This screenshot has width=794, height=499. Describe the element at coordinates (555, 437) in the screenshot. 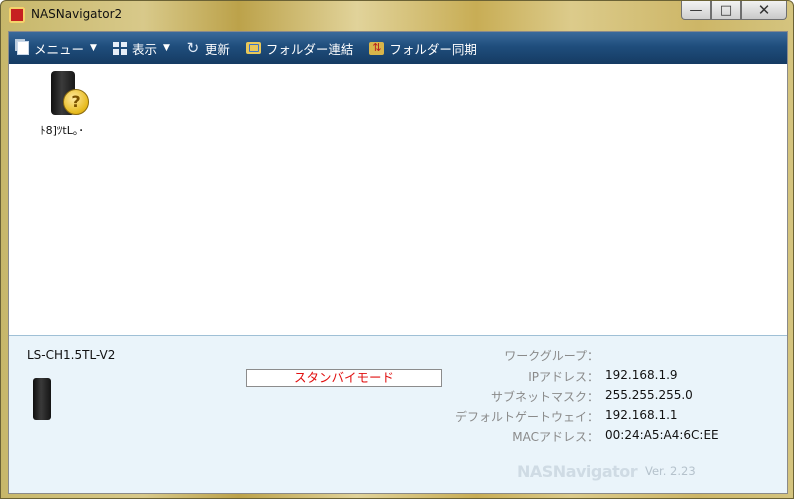

I see `mac-address-label: MACアドレス：` at that location.